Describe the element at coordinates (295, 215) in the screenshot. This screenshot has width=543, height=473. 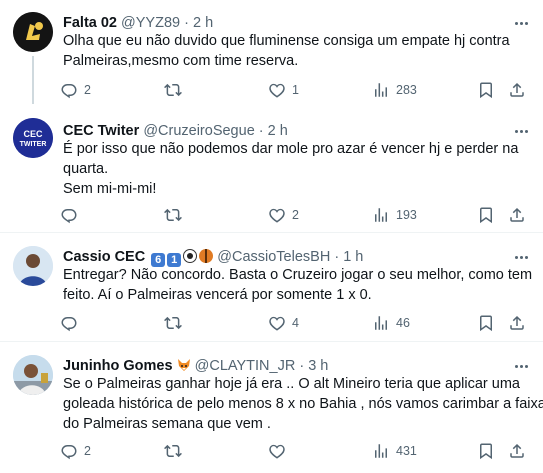
I see `like-count: 2` at that location.